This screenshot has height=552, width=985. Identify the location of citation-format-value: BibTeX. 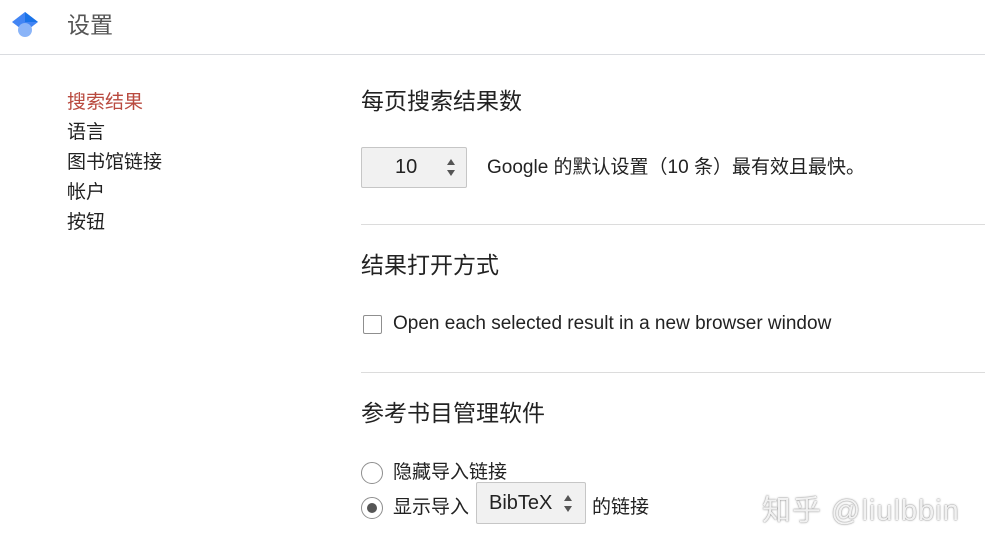
(521, 503).